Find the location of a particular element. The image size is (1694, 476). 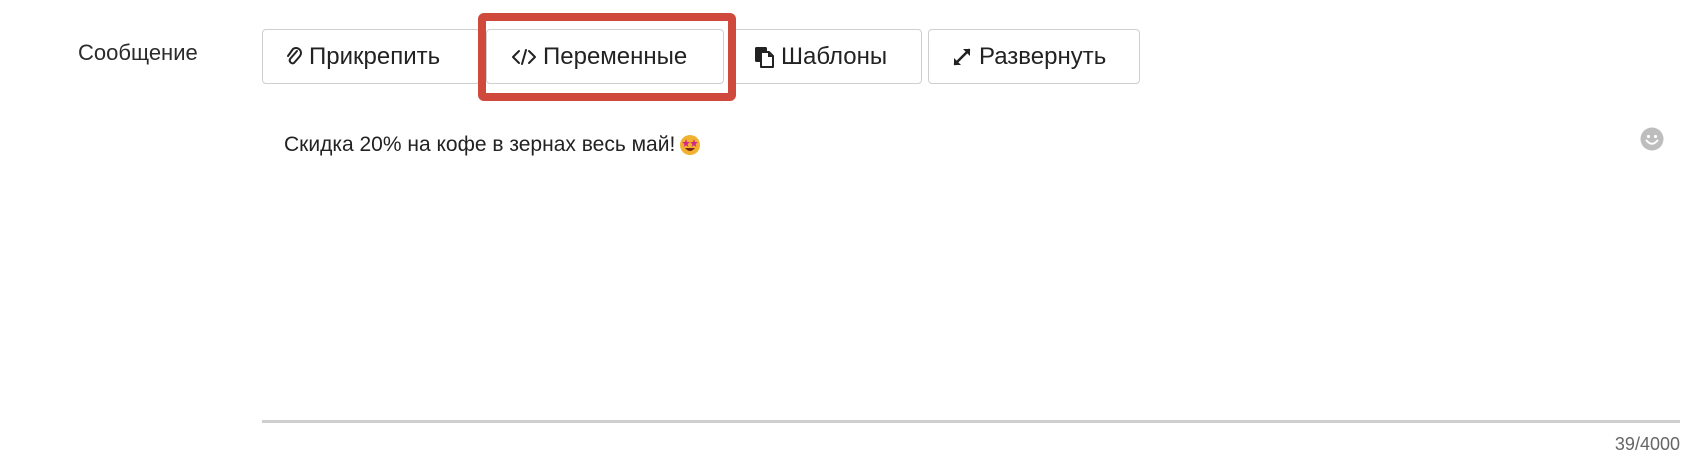

expand-button: Развернуть is located at coordinates (1034, 56).